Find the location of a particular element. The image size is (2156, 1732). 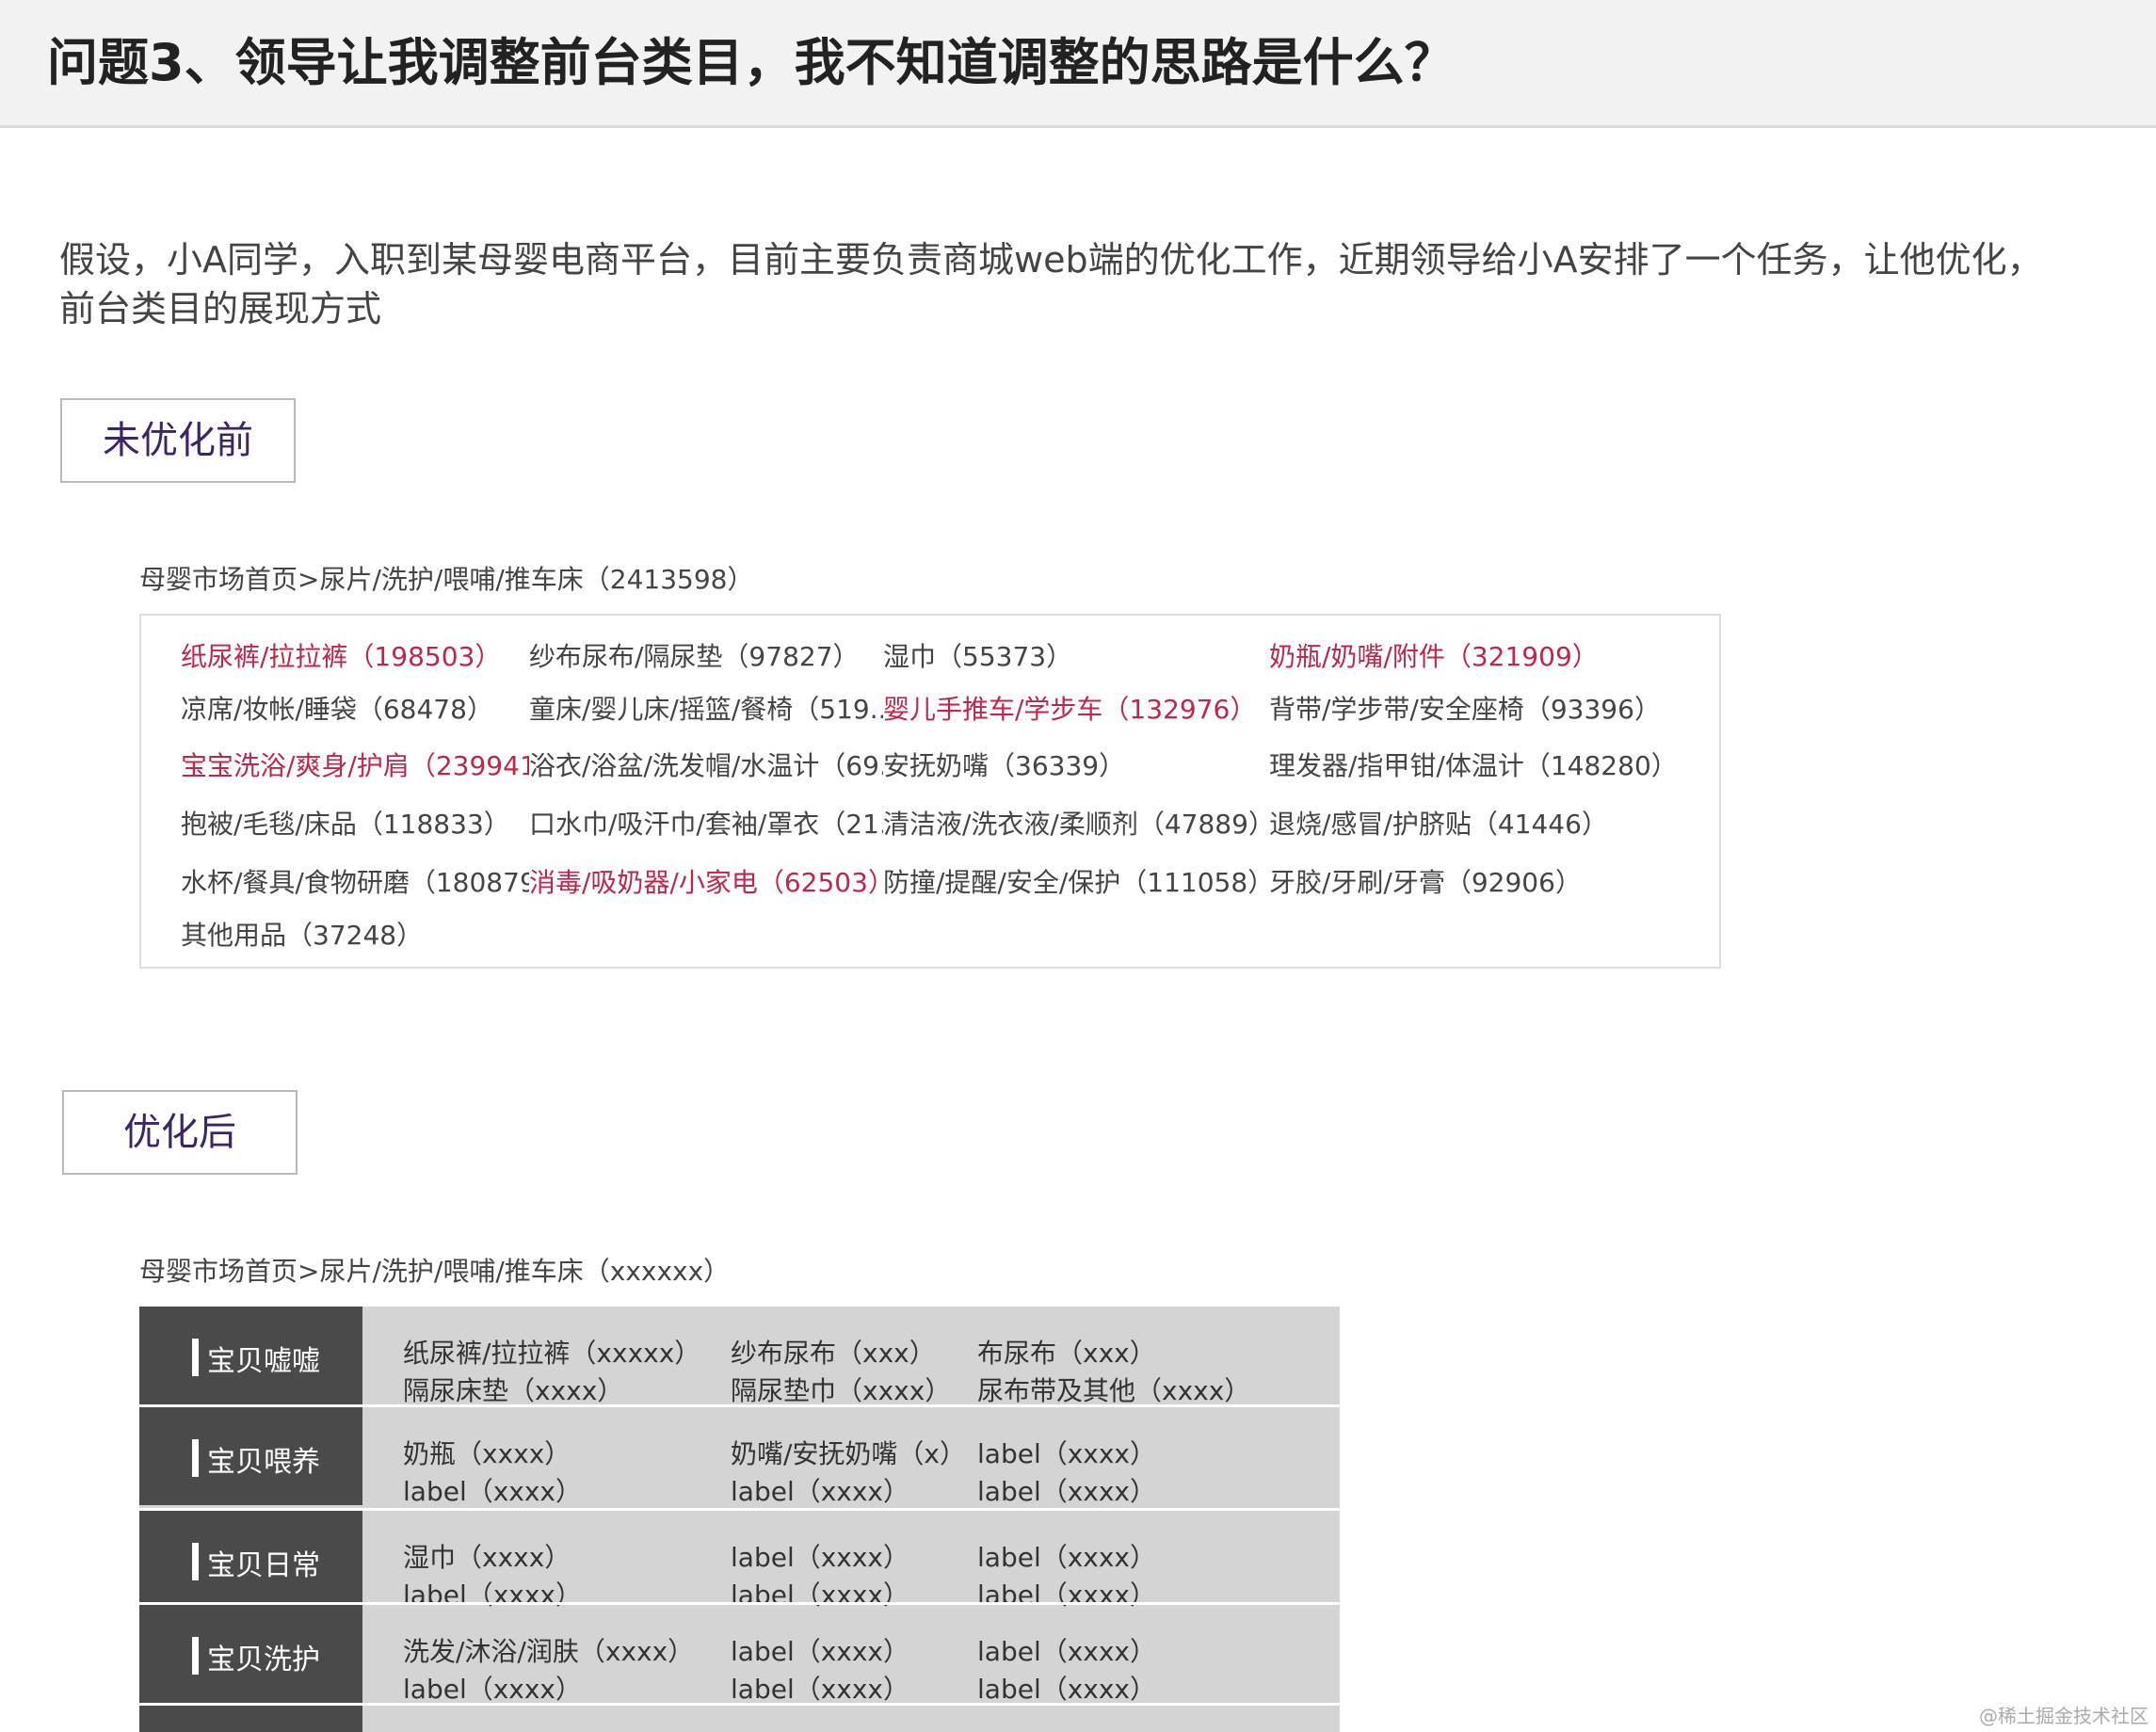

section-label-before: 未优化前 is located at coordinates (178, 440).